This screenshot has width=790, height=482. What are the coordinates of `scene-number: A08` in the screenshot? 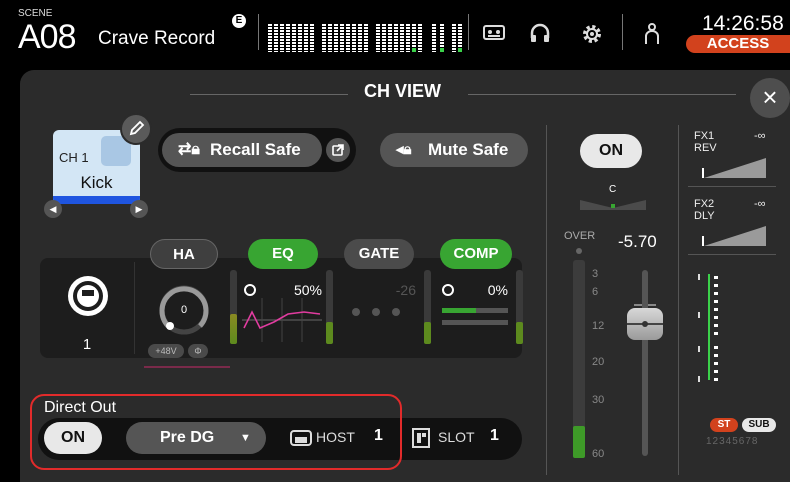 It's located at (47, 37).